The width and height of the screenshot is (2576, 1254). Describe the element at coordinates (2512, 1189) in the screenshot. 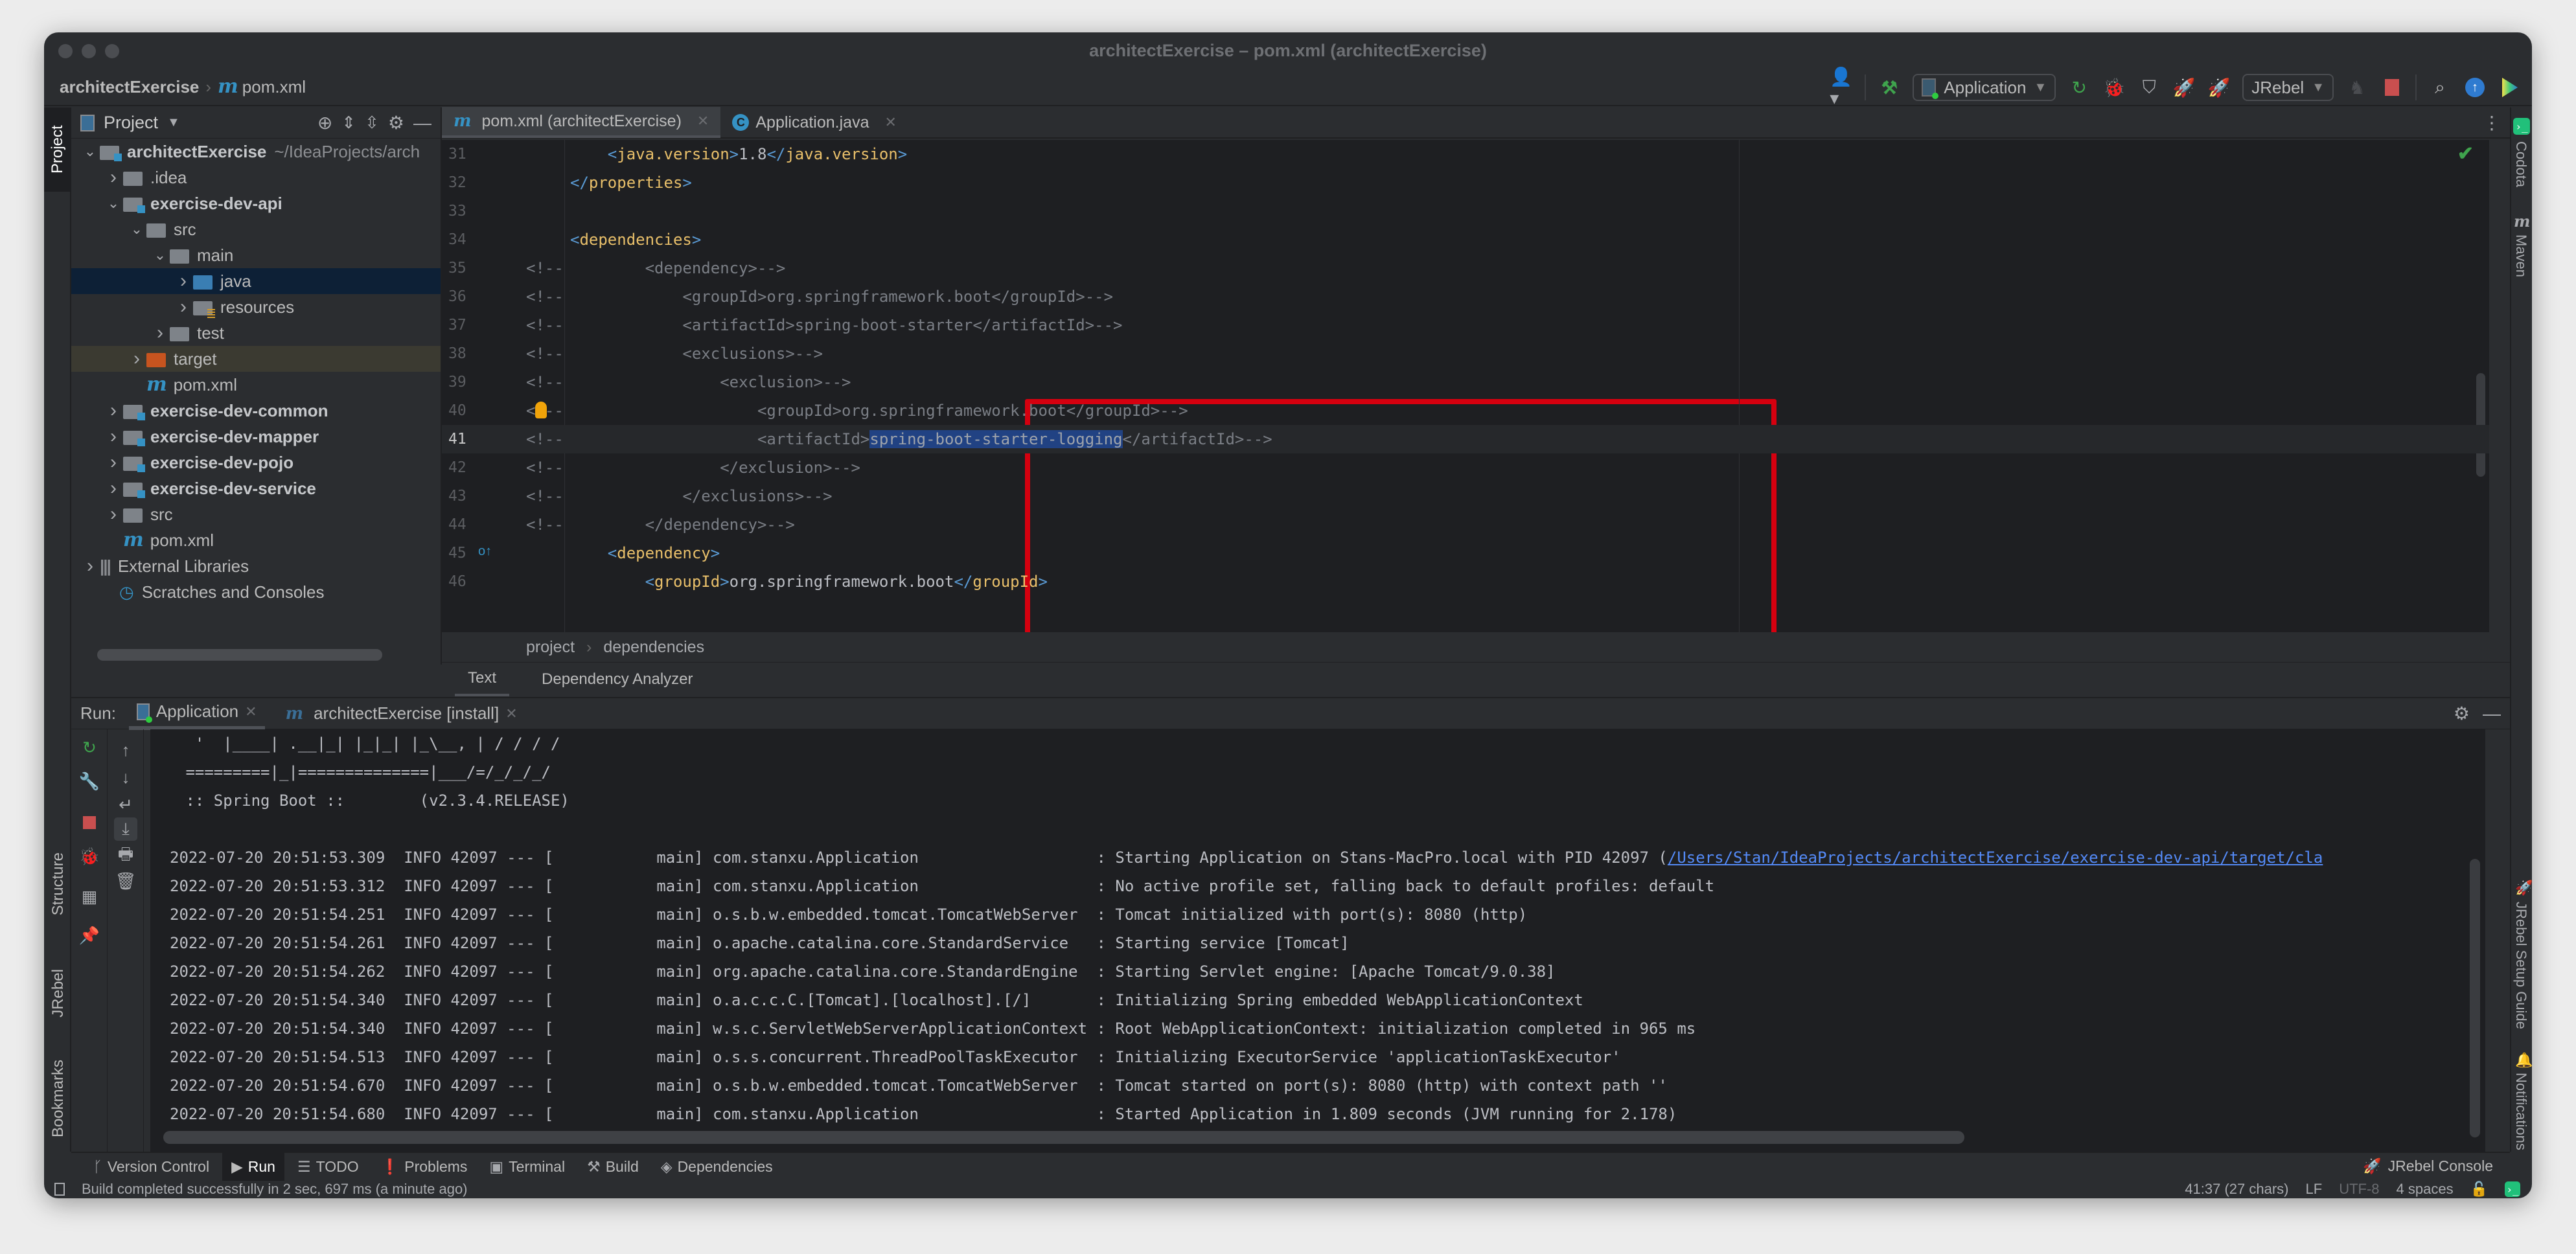

I see `codota-status-icon: ›_` at that location.